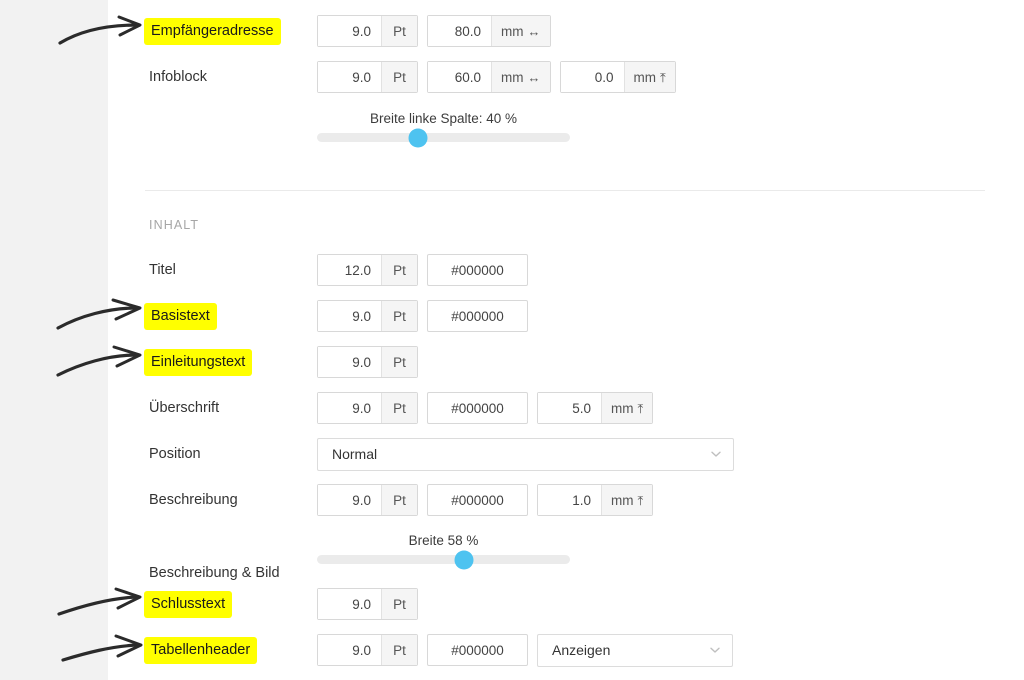 The height and width of the screenshot is (680, 1024). I want to click on row-label-tabellenheader: Tabellenheader, so click(201, 650).